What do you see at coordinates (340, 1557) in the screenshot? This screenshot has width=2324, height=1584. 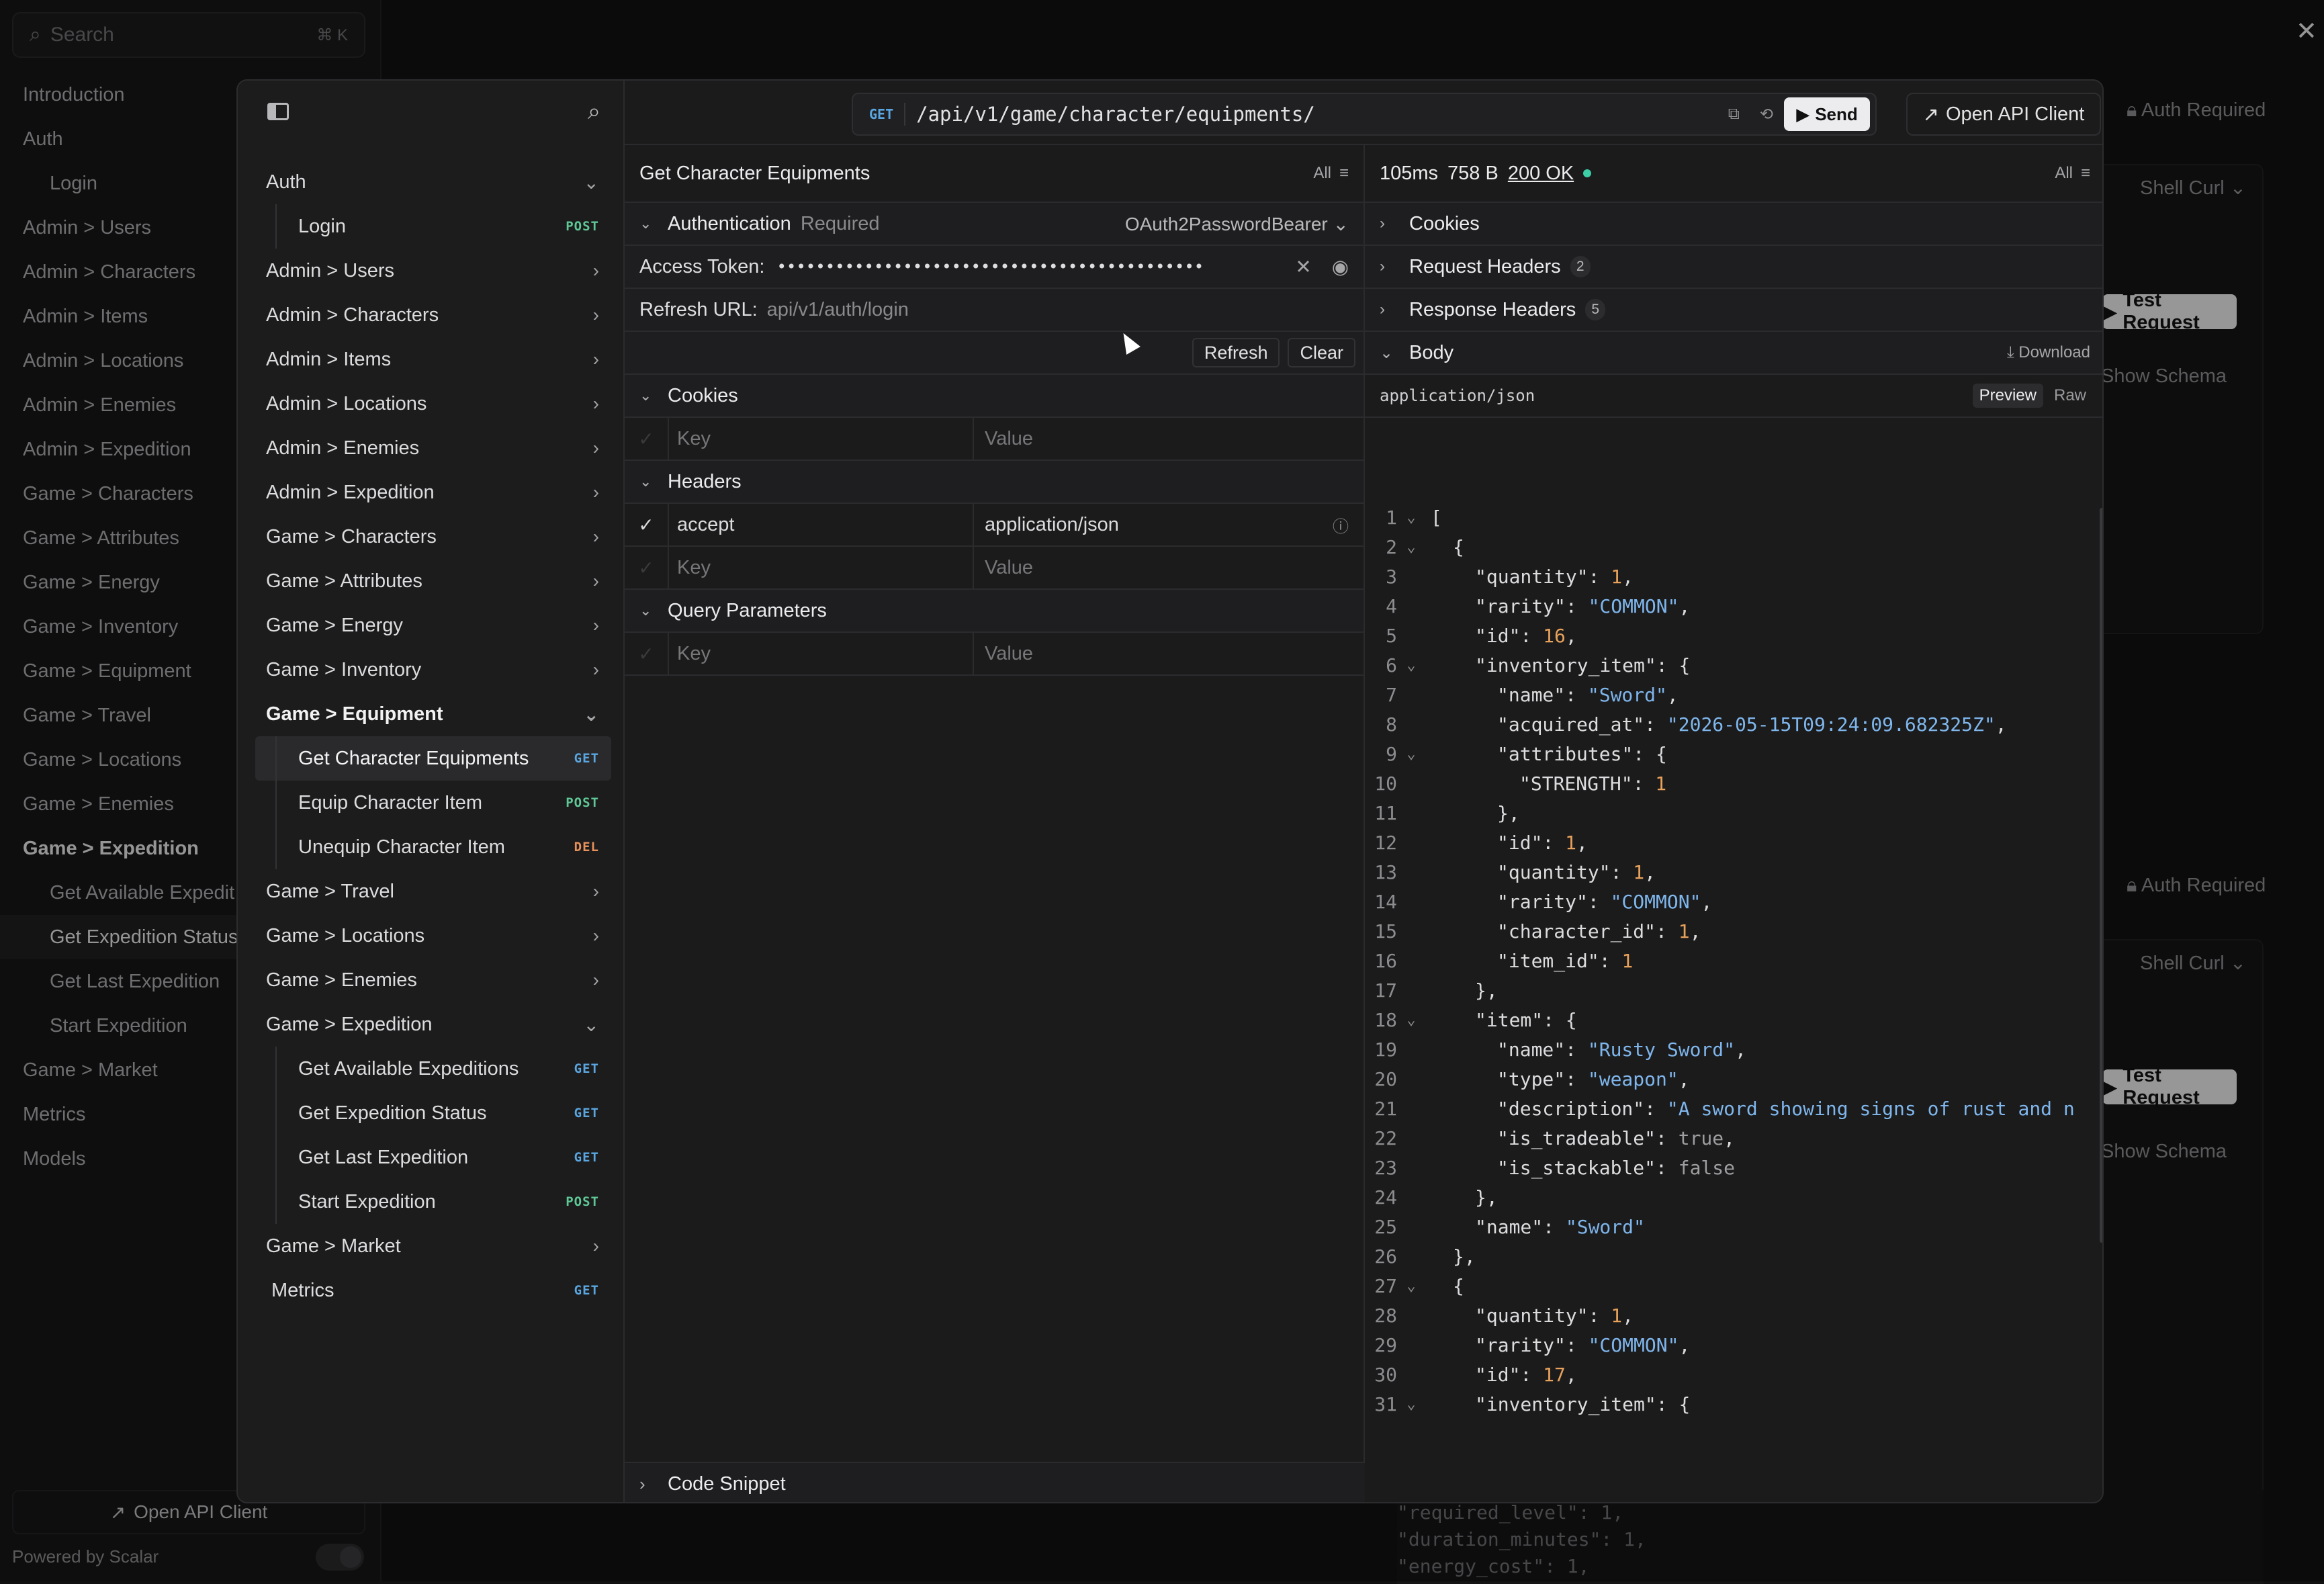 I see `theme-toggle` at bounding box center [340, 1557].